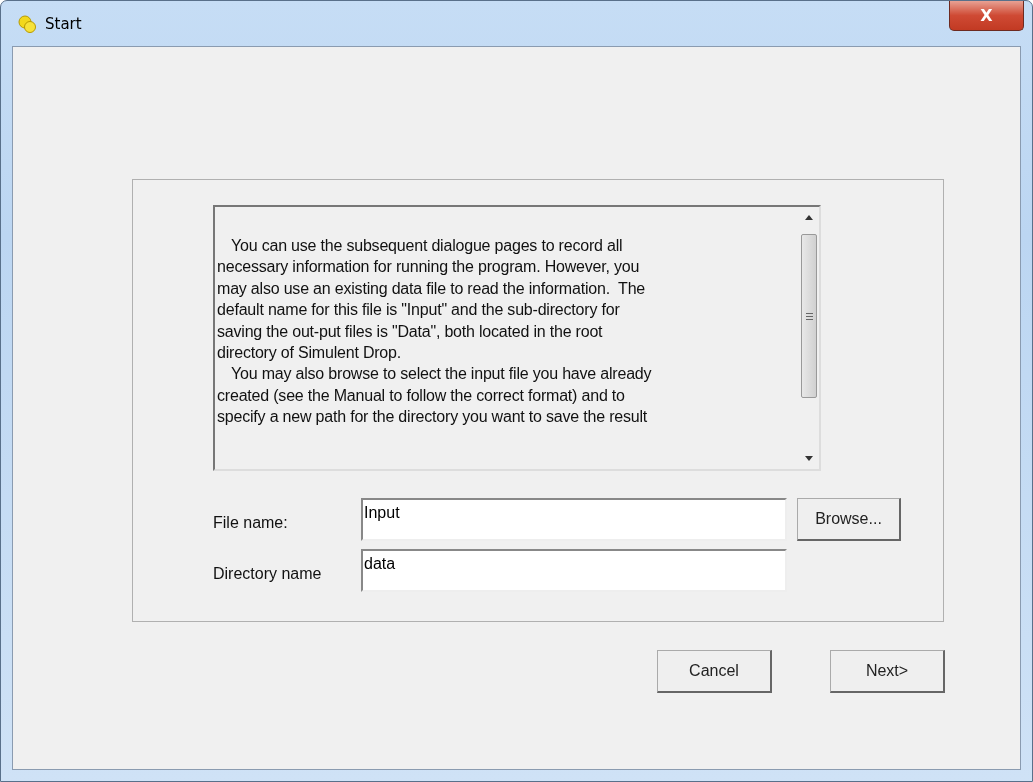 The height and width of the screenshot is (782, 1033). What do you see at coordinates (714, 671) in the screenshot?
I see `cancel-button: Cancel` at bounding box center [714, 671].